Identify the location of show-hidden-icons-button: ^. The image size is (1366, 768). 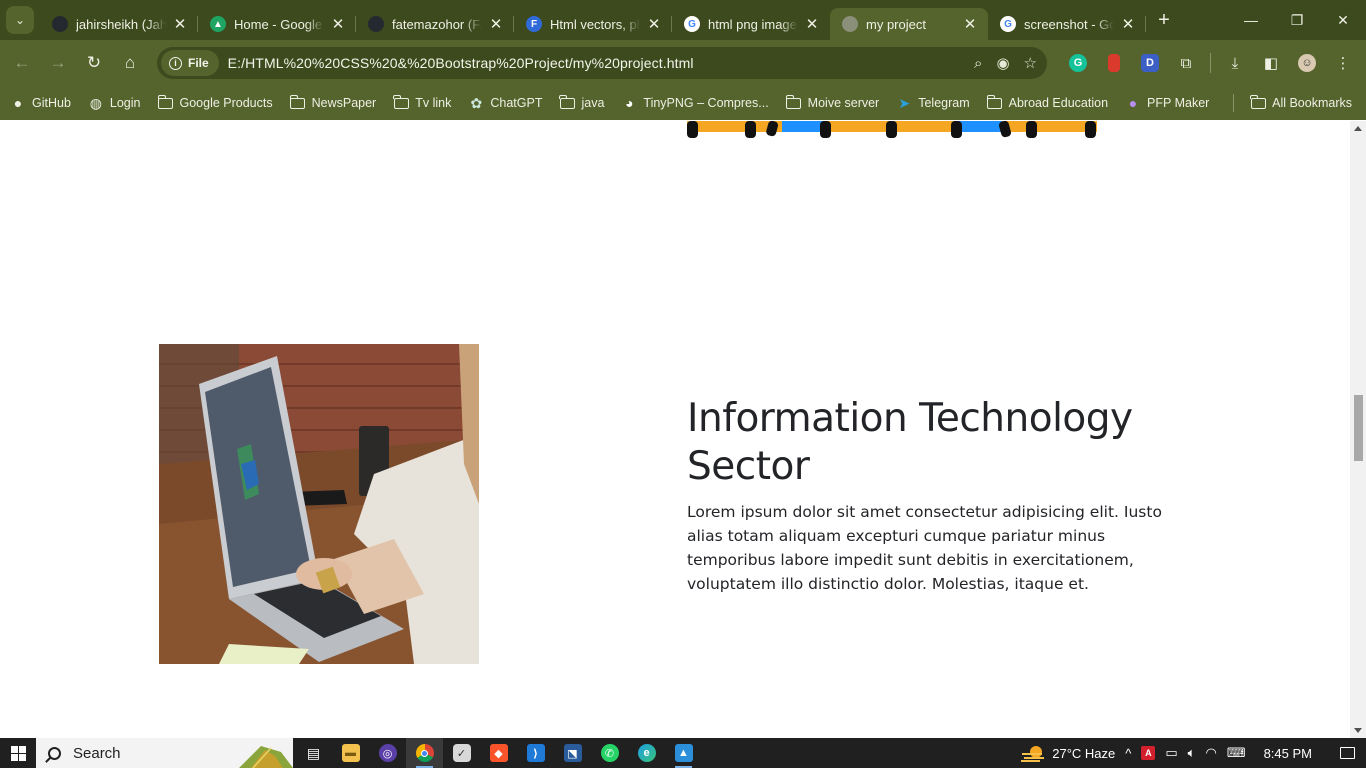
(1128, 753).